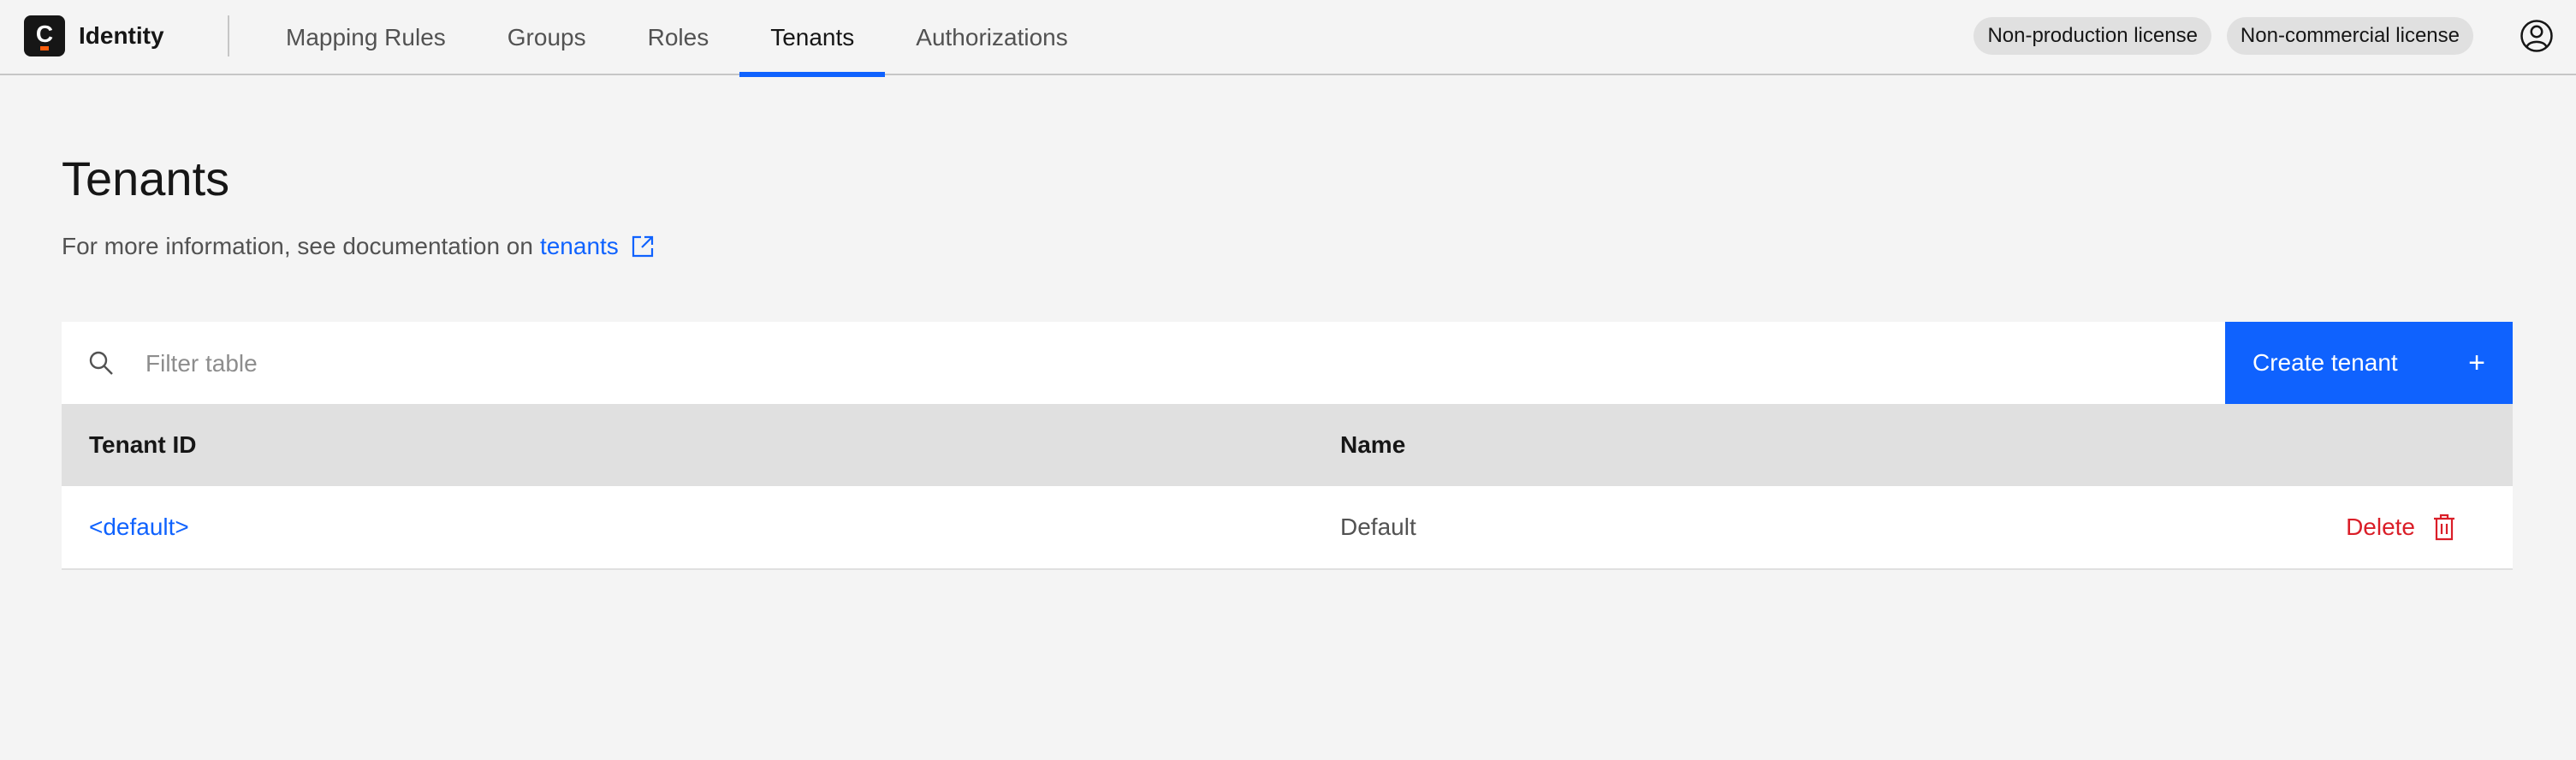 Image resolution: width=2576 pixels, height=760 pixels. I want to click on logo-accent, so click(44, 48).